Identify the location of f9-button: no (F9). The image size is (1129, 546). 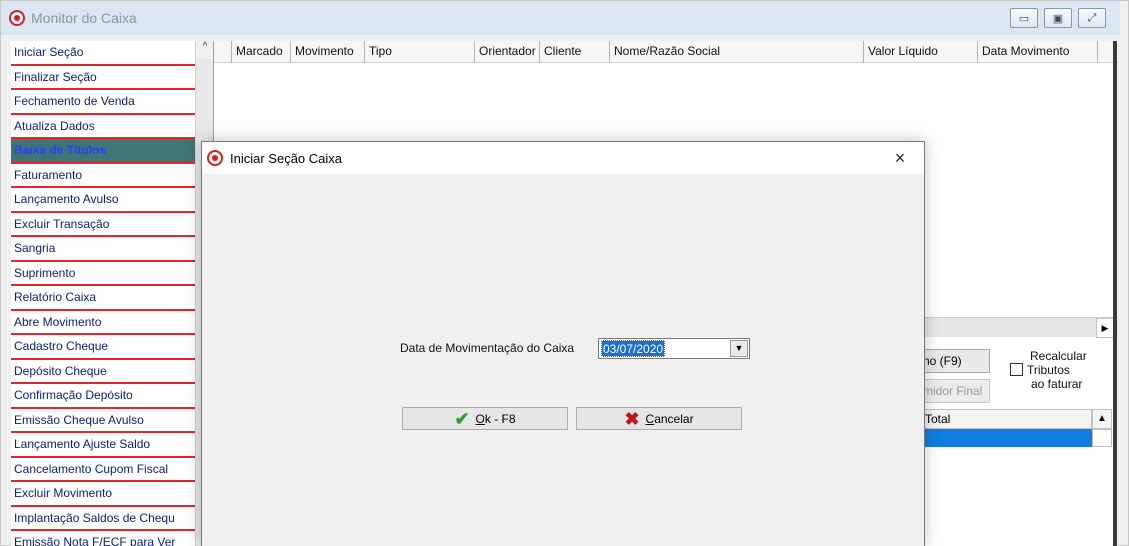
(954, 361).